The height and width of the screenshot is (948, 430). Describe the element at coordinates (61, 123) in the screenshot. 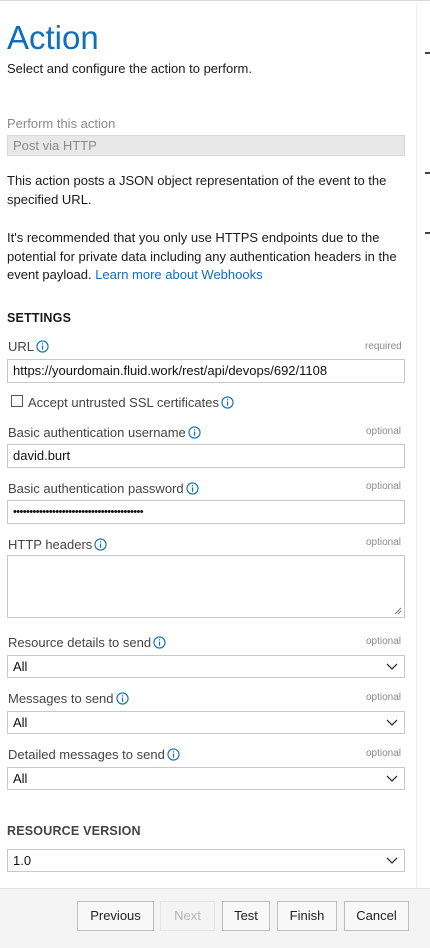

I see `action-label: Perform this action` at that location.